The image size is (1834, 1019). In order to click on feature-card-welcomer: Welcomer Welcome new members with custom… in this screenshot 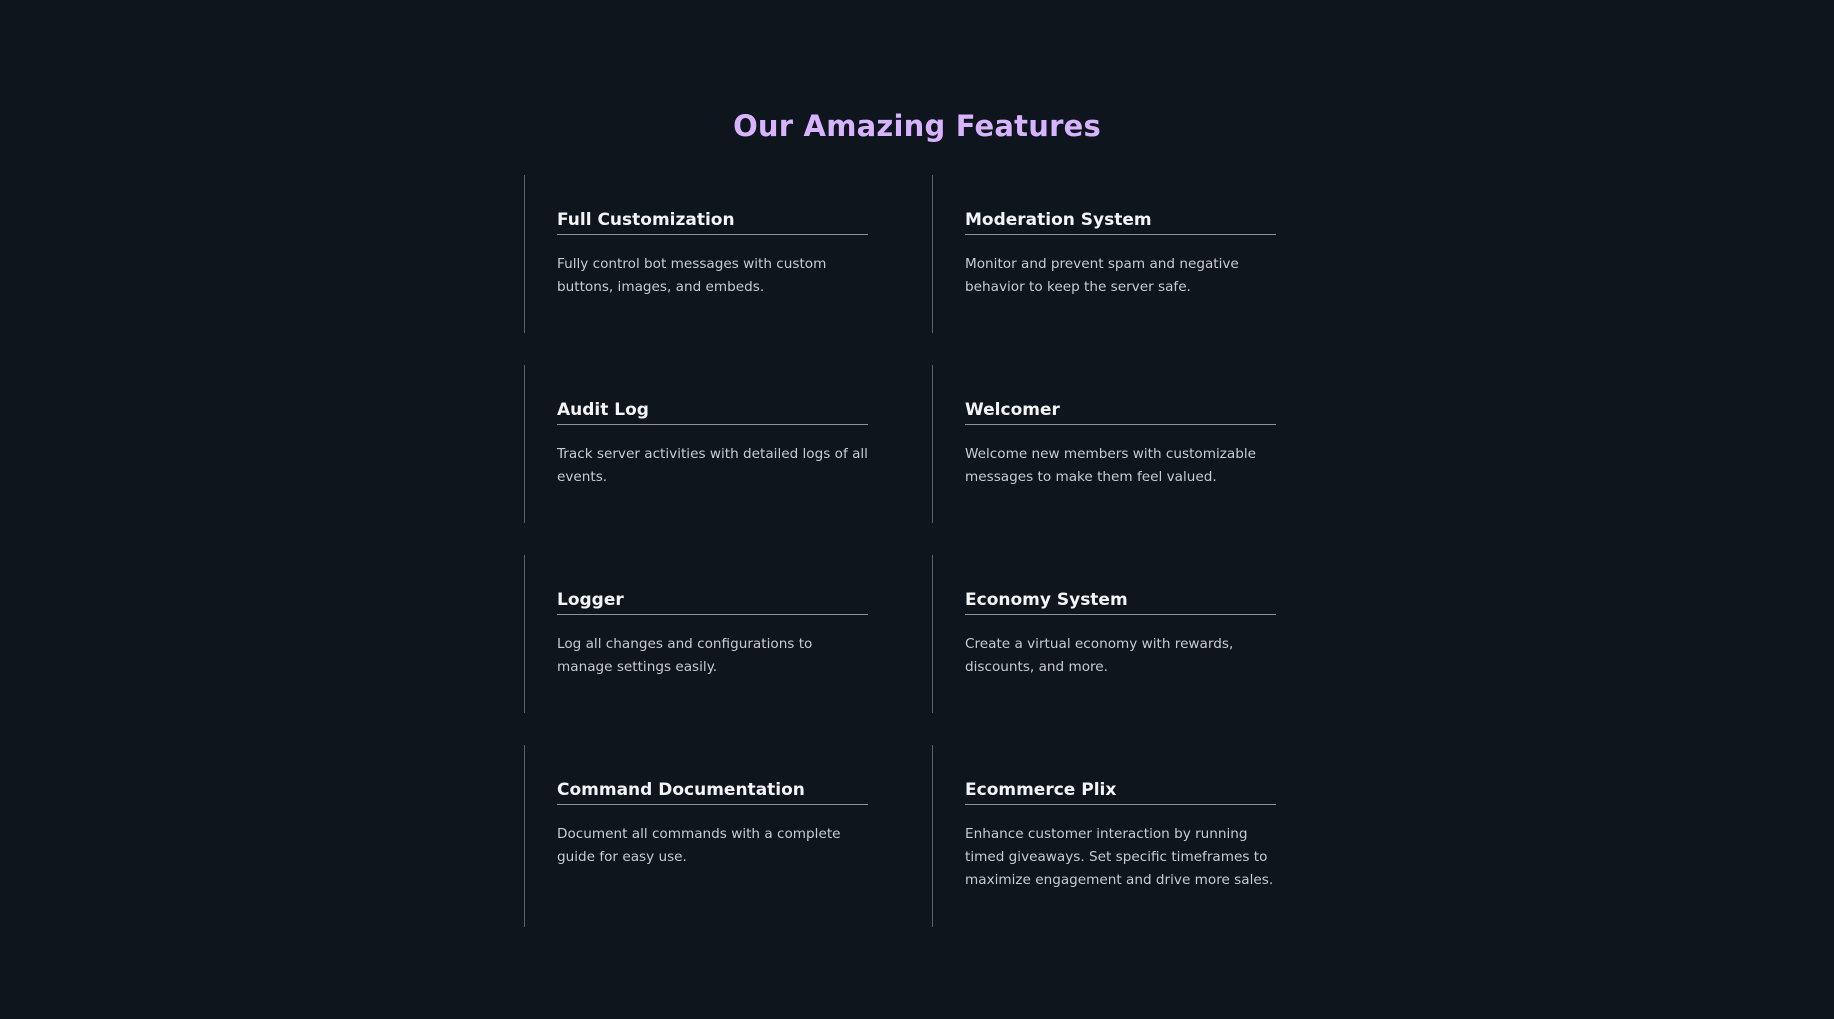, I will do `click(1105, 444)`.